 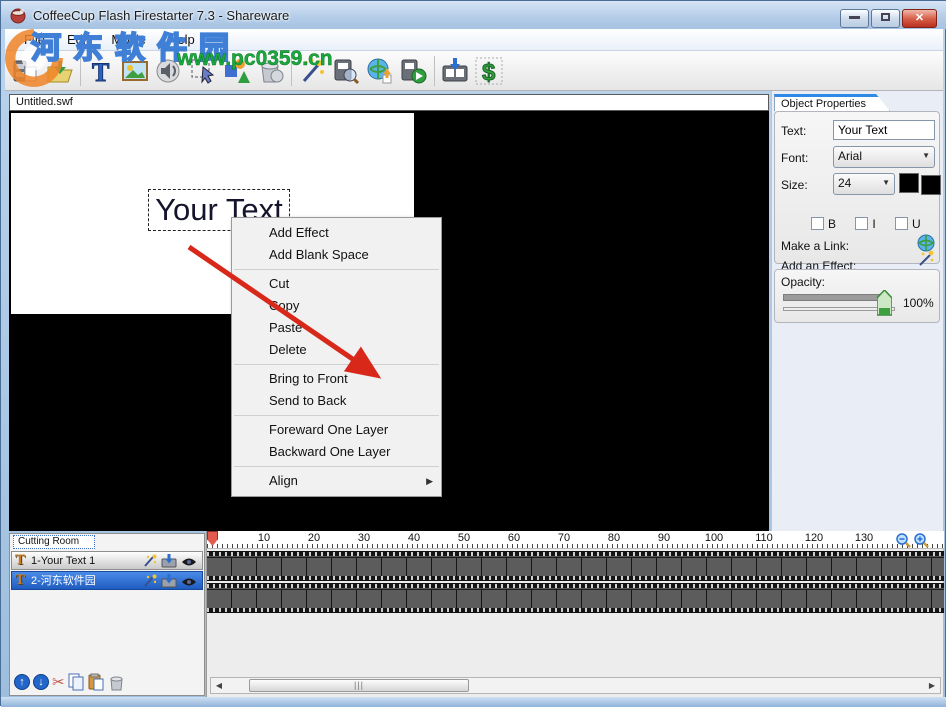 What do you see at coordinates (931, 185) in the screenshot?
I see `background-color-swatch` at bounding box center [931, 185].